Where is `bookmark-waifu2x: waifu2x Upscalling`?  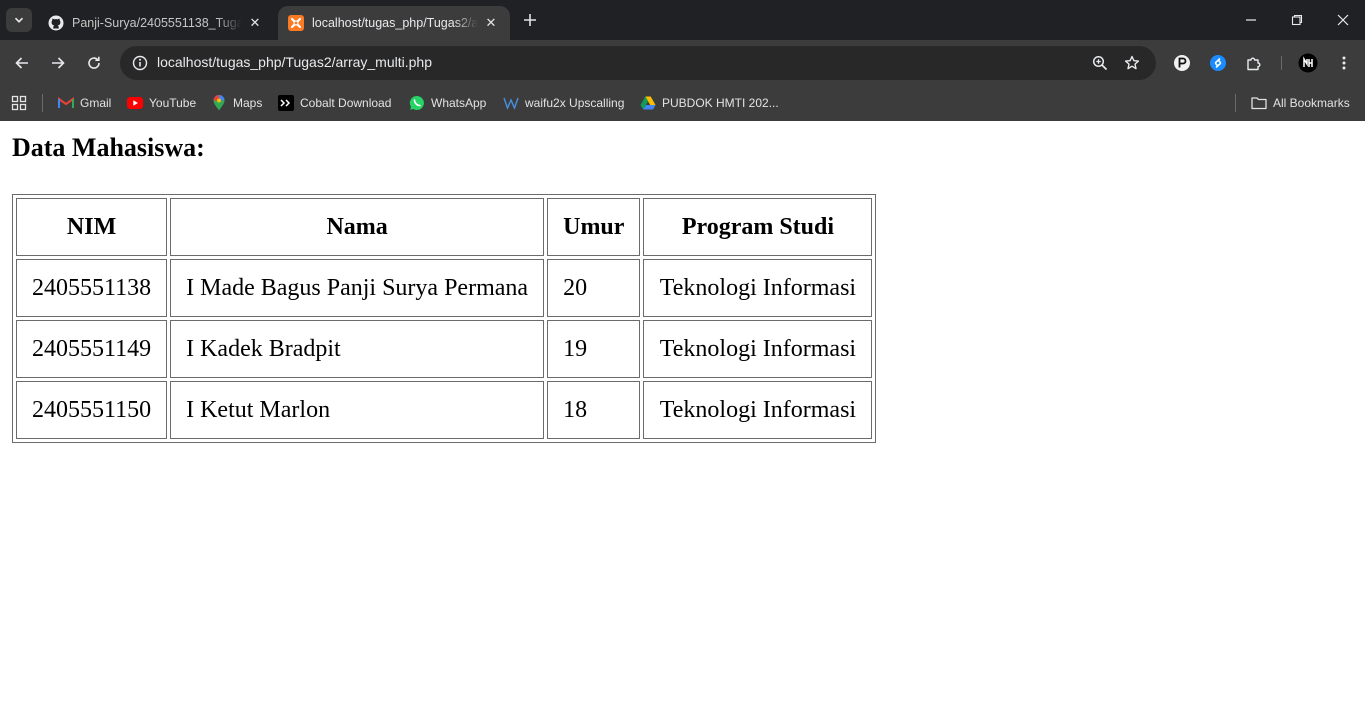
bookmark-waifu2x: waifu2x Upscalling is located at coordinates (563, 103).